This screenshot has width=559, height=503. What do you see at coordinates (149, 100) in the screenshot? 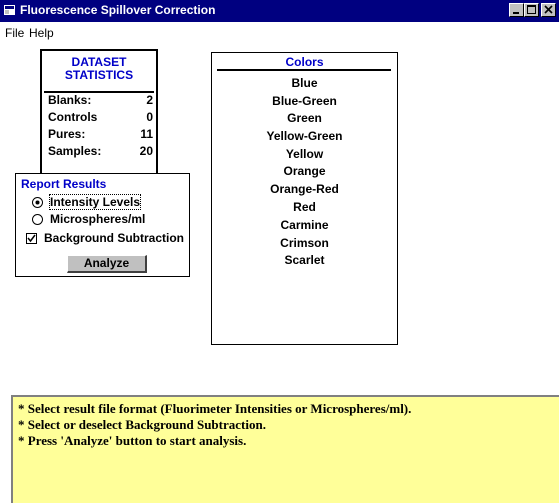
I see `stat-value: 2` at bounding box center [149, 100].